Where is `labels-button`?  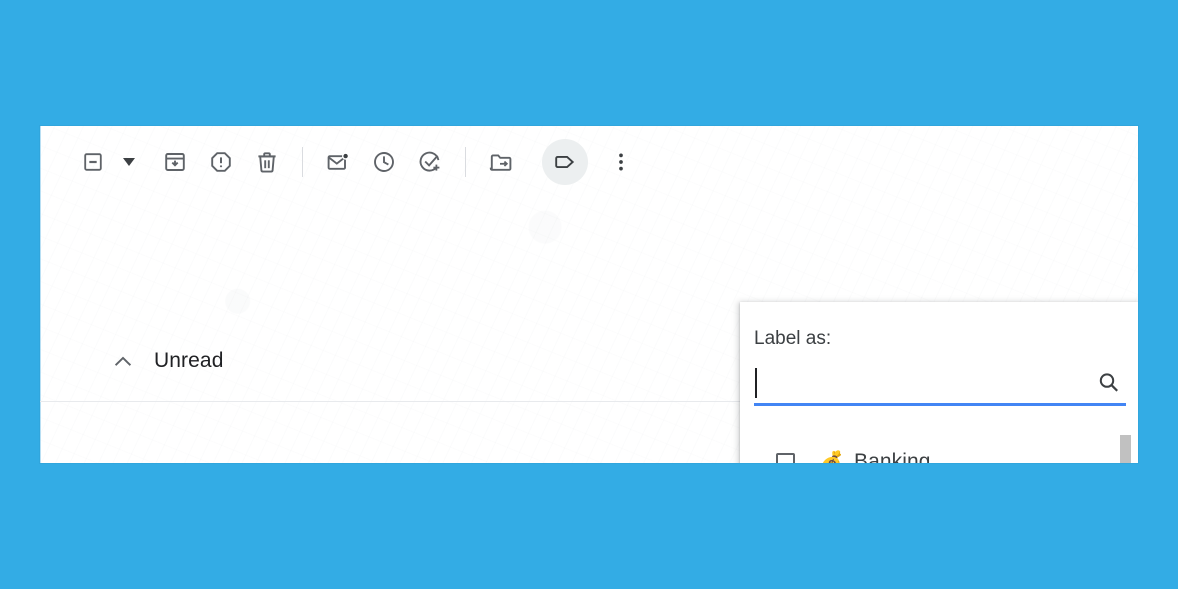
labels-button is located at coordinates (565, 162).